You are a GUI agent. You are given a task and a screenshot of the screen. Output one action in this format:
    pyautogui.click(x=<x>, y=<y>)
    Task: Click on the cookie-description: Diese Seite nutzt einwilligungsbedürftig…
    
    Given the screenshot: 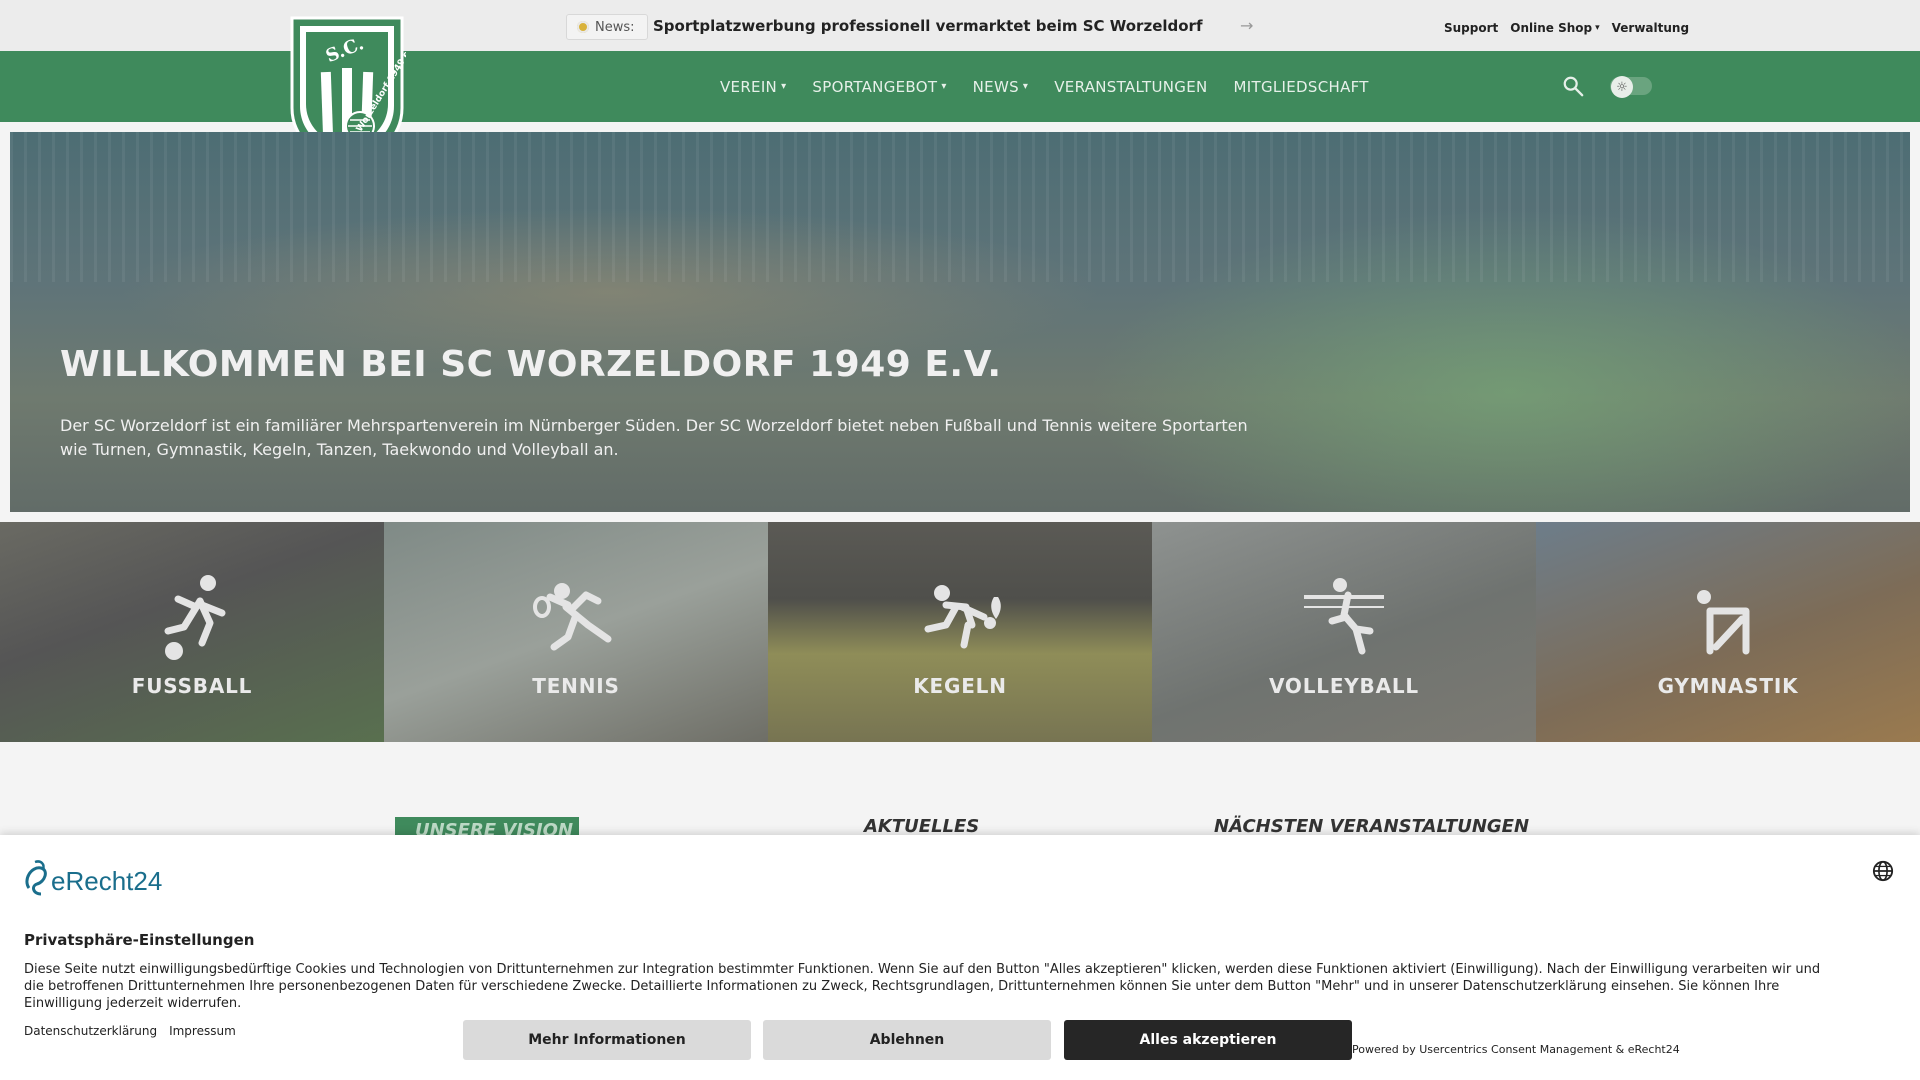 What is the action you would take?
    pyautogui.click(x=922, y=986)
    